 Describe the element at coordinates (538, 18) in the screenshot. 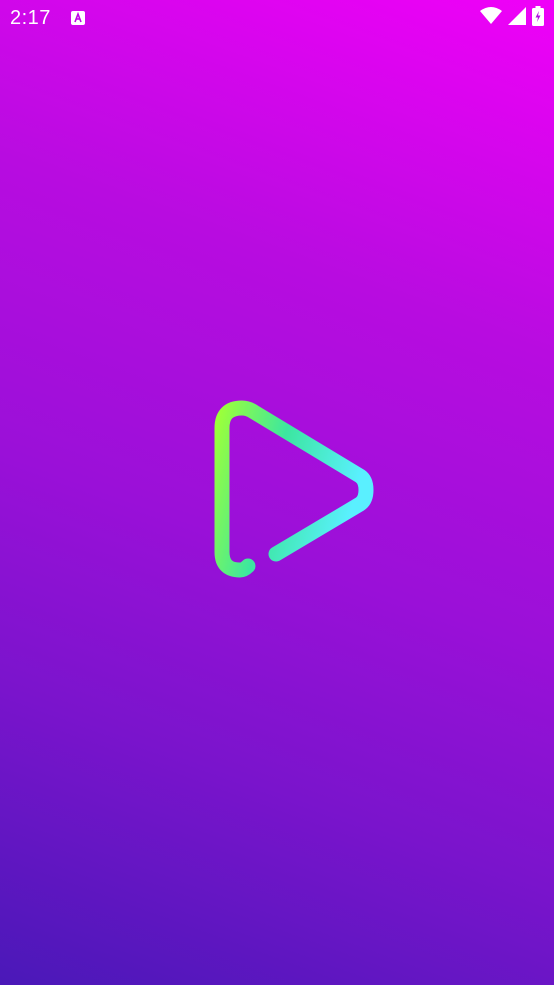

I see `battery-charging-icon` at that location.